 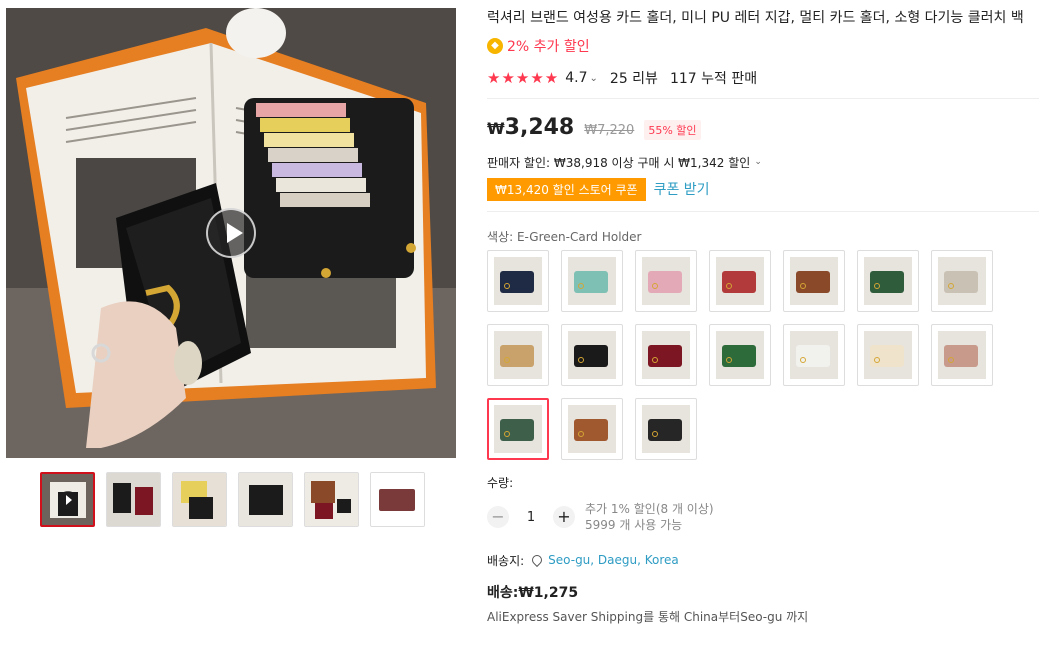 What do you see at coordinates (533, 593) in the screenshot?
I see `shipping-cost: 배송:₩1,275` at bounding box center [533, 593].